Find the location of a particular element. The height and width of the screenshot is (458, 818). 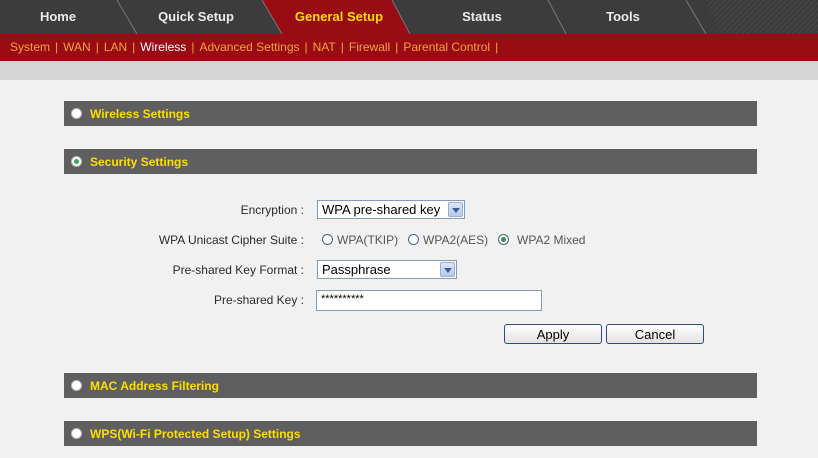

section-security-settings: Security Settings is located at coordinates (410, 161).